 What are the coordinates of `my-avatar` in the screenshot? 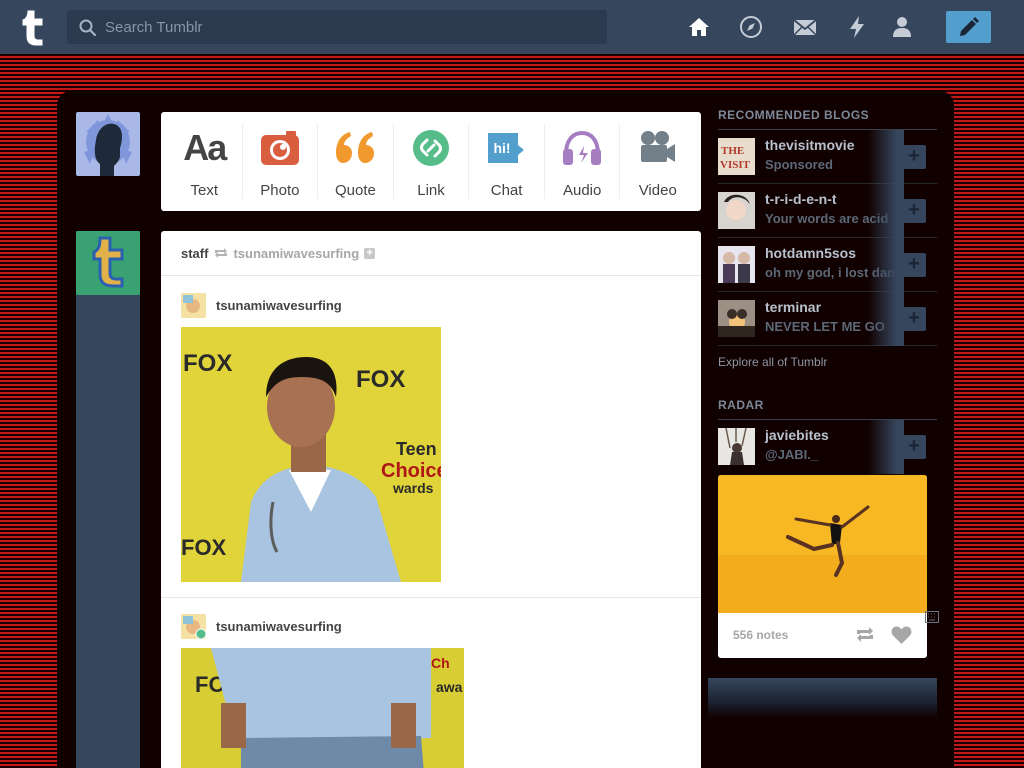 It's located at (108, 144).